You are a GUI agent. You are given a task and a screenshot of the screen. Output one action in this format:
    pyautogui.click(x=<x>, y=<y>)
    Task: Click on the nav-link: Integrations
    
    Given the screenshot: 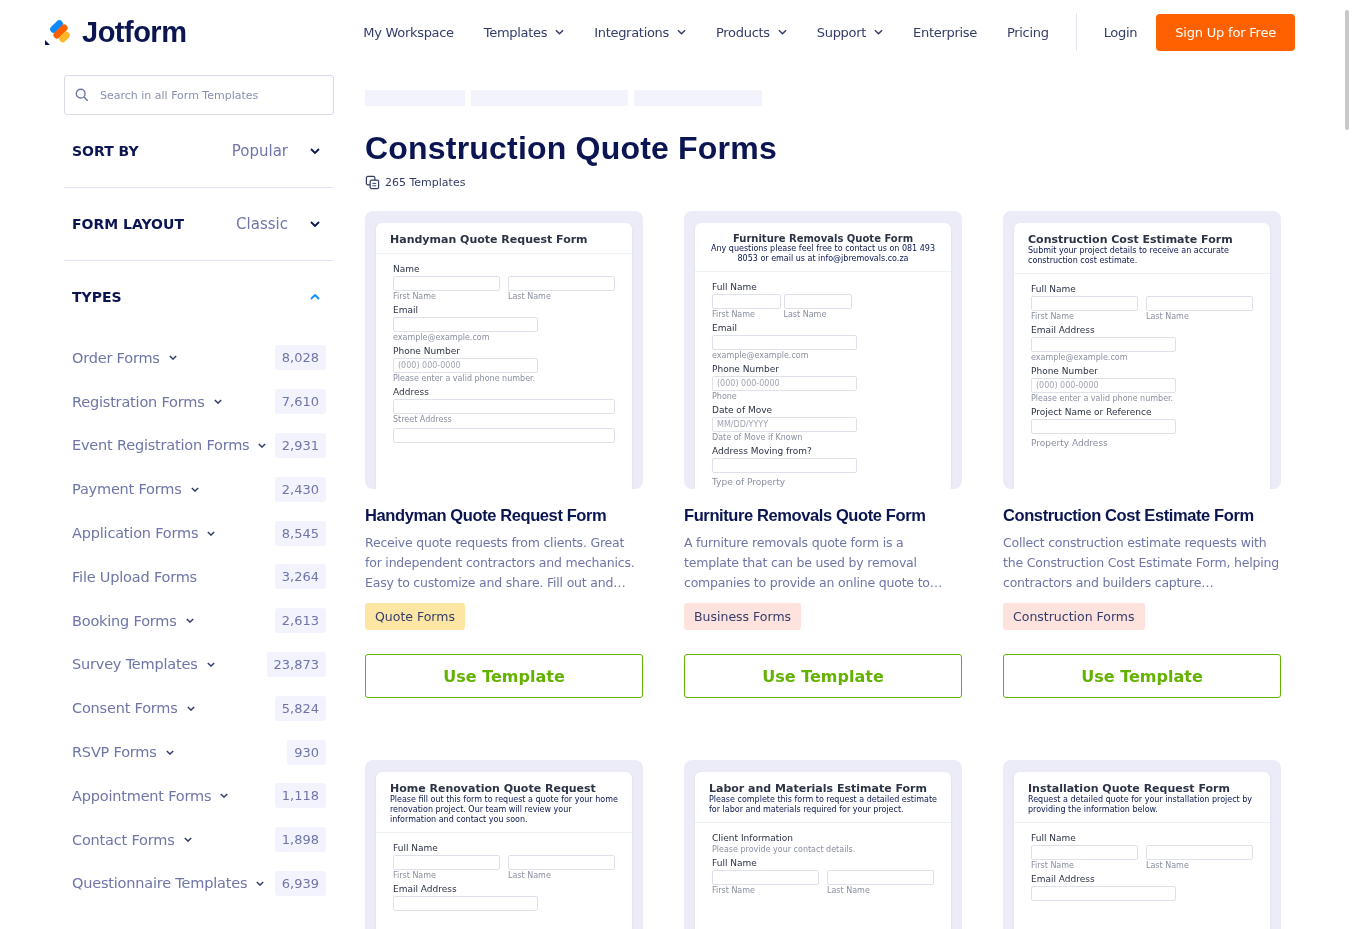 What is the action you would take?
    pyautogui.click(x=640, y=32)
    